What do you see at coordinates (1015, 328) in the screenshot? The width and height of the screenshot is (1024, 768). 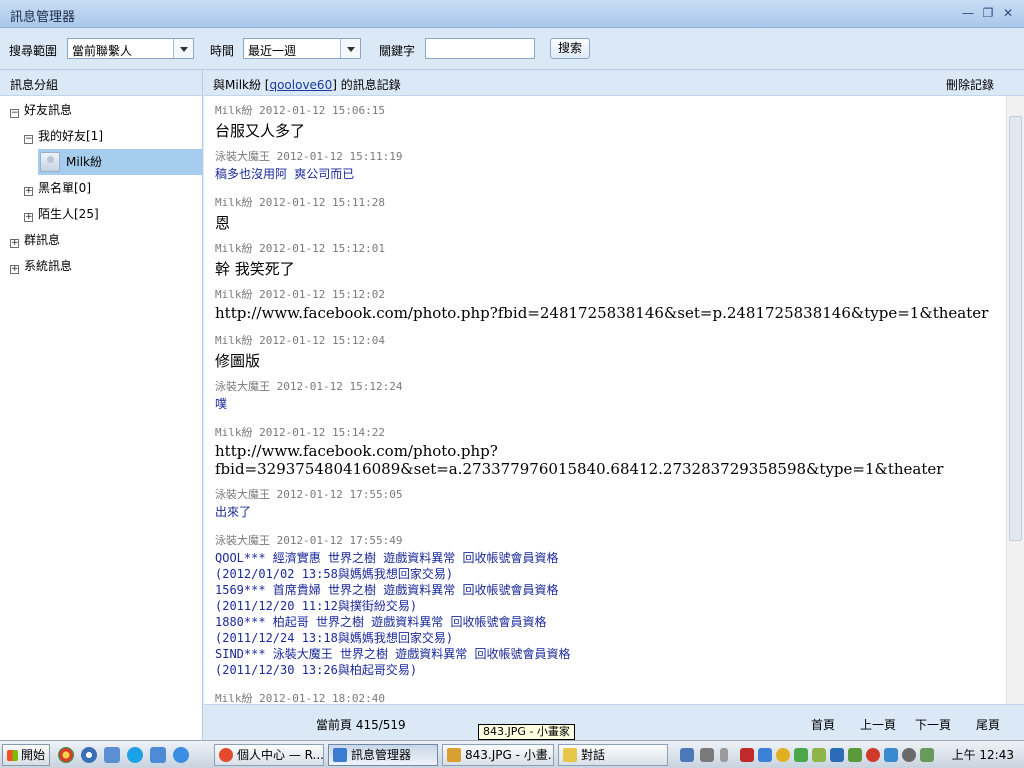 I see `scrollbar-thumb` at bounding box center [1015, 328].